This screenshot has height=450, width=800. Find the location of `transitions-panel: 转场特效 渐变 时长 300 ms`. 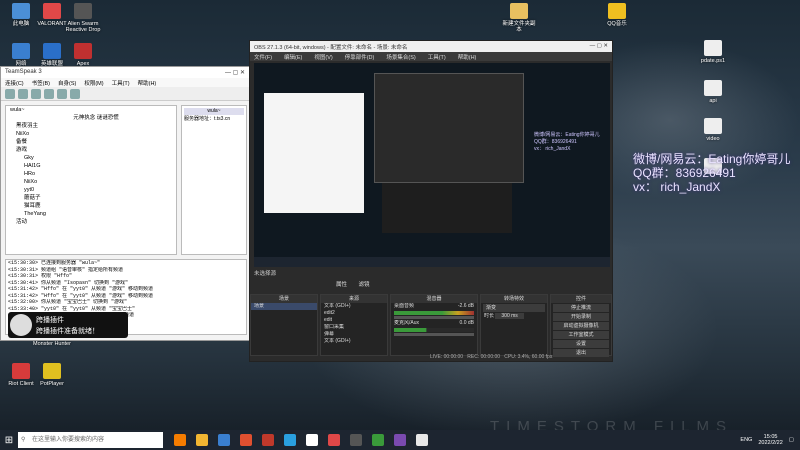

transitions-panel: 转场特效 渐变 时长 300 ms is located at coordinates (514, 325).